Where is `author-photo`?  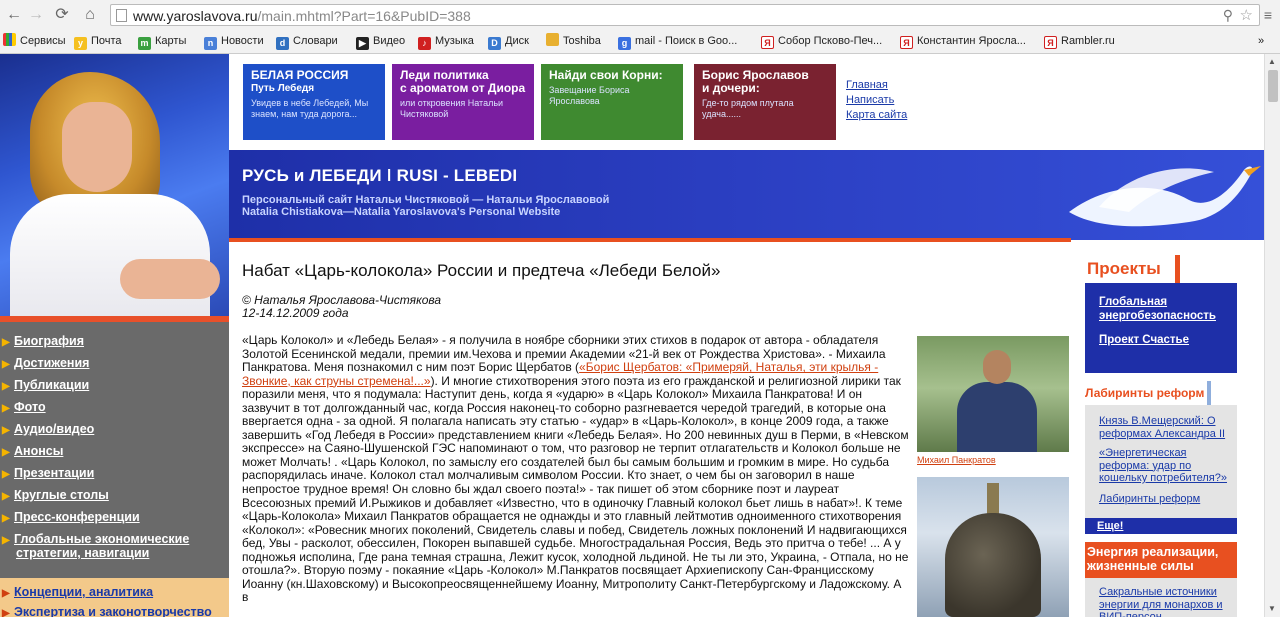 author-photo is located at coordinates (114, 188).